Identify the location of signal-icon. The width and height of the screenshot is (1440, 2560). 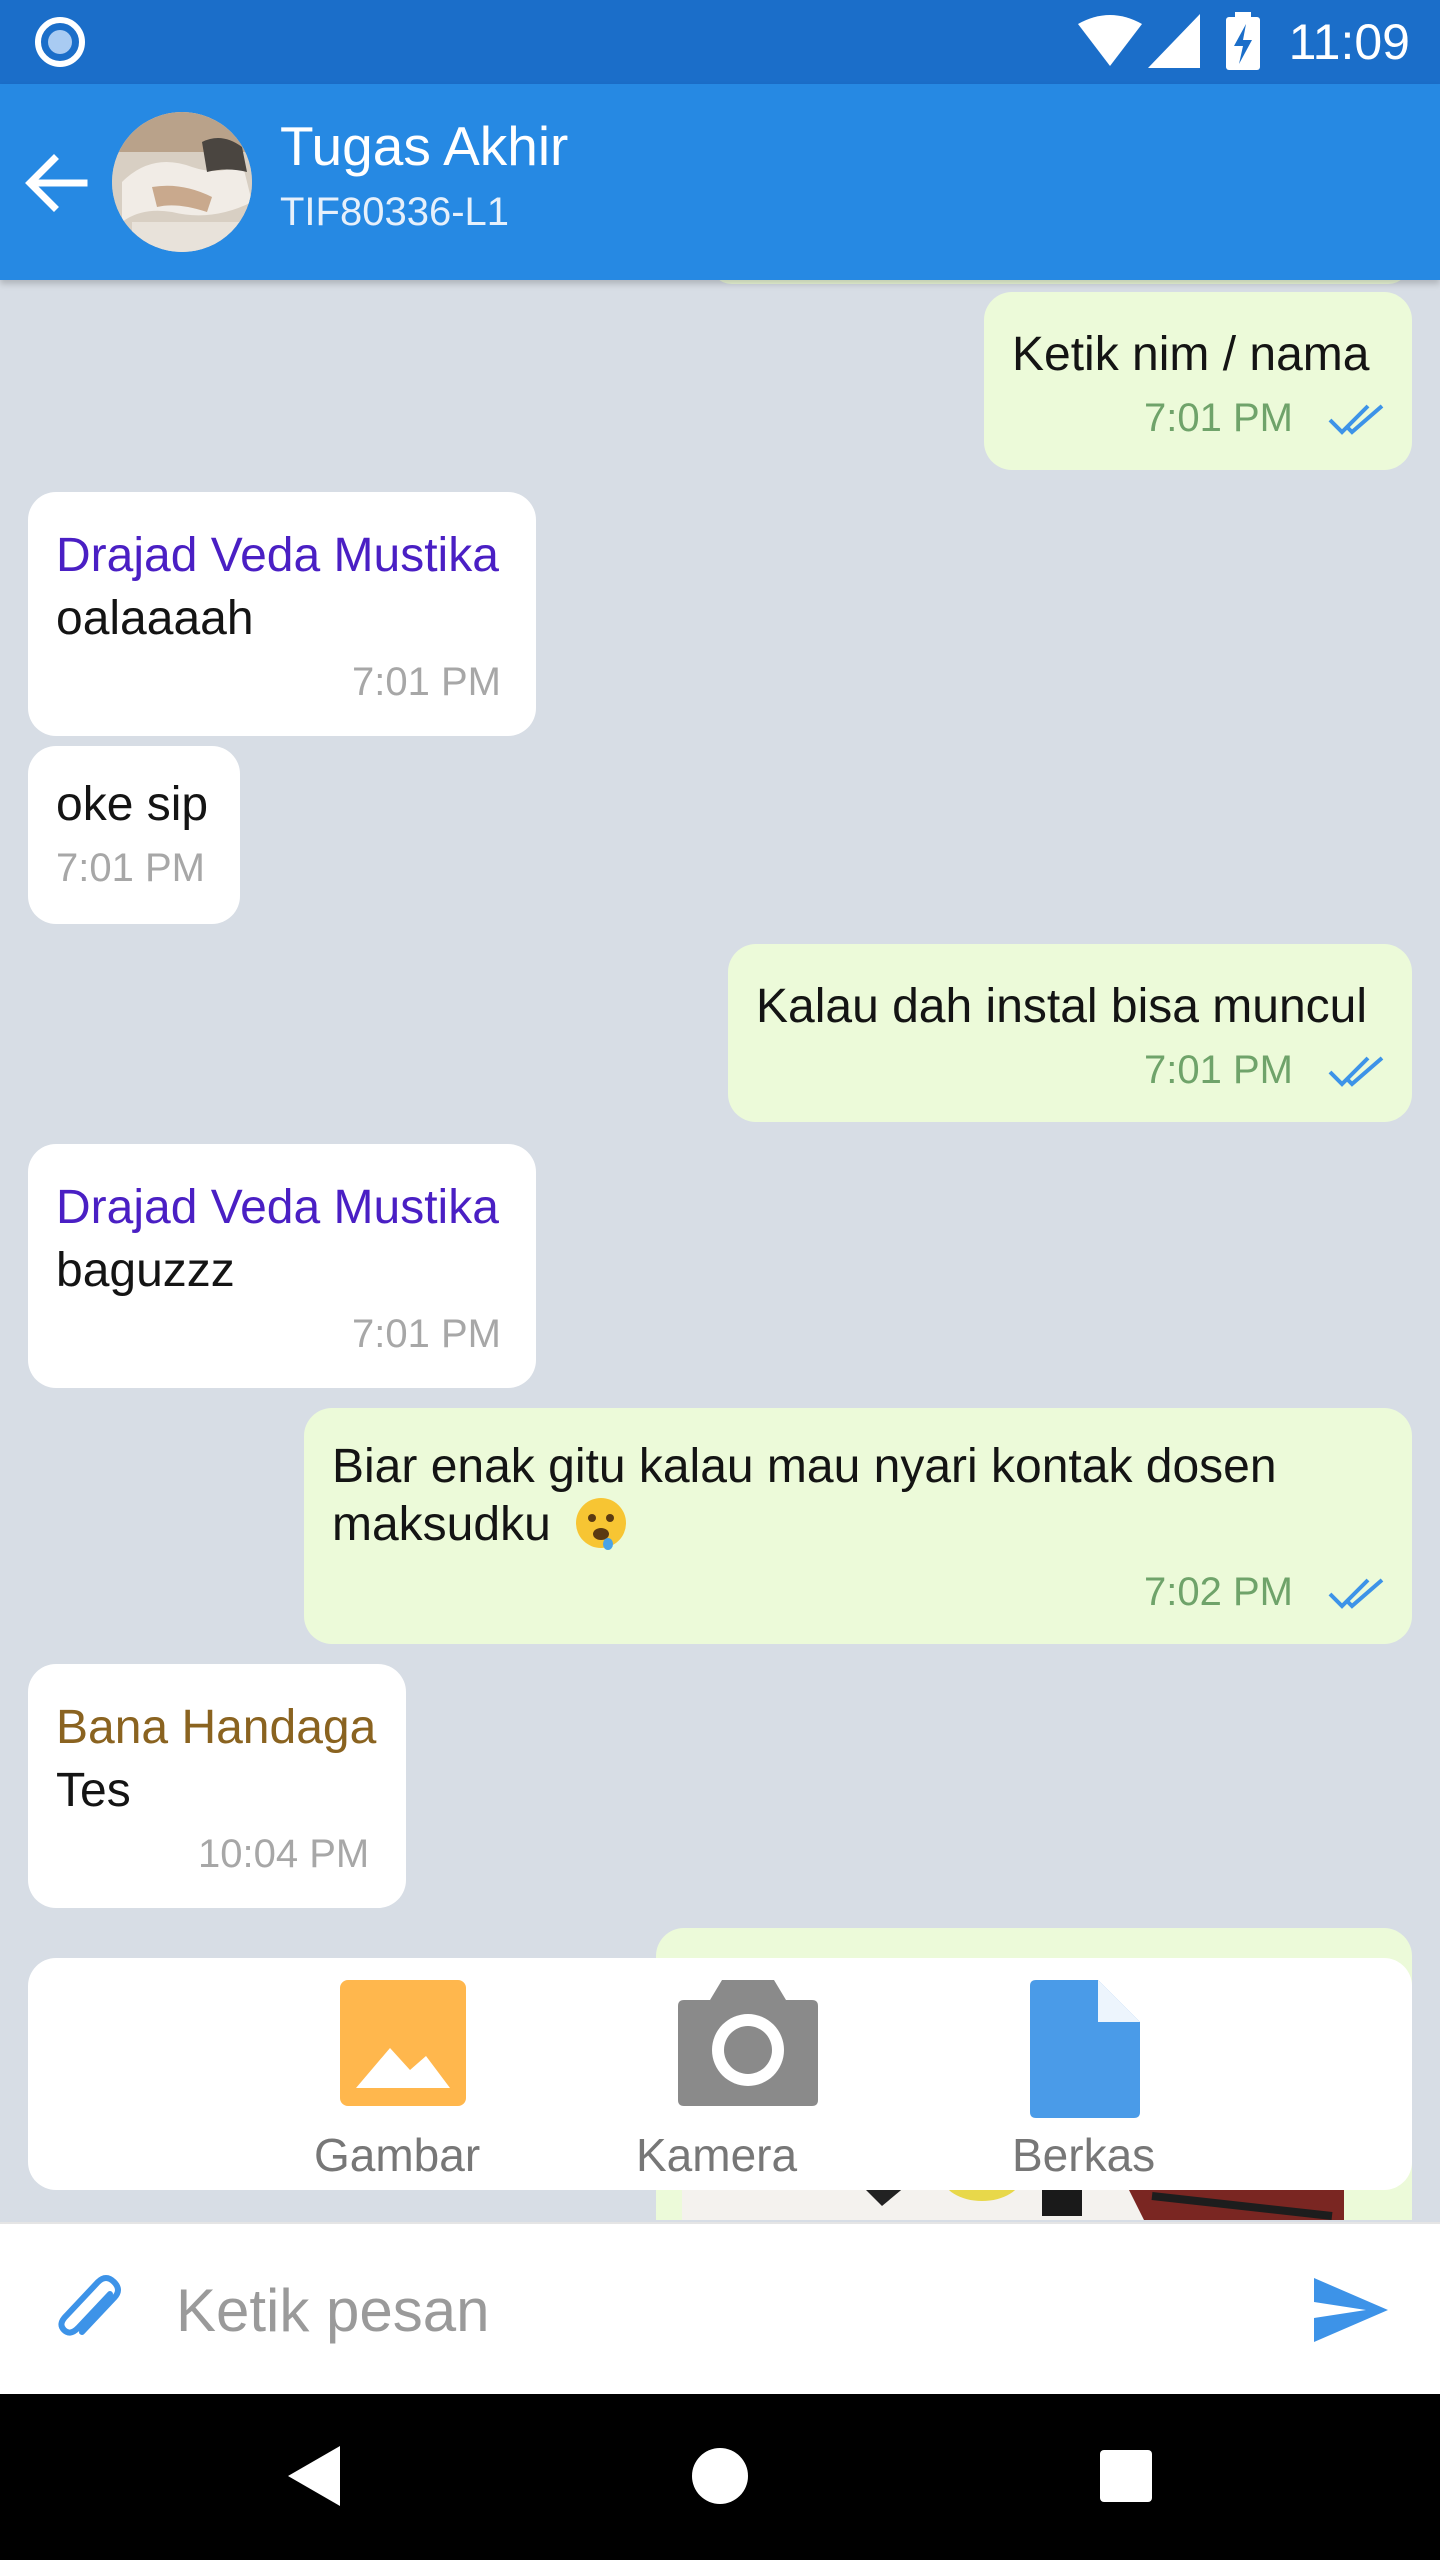
(1174, 41).